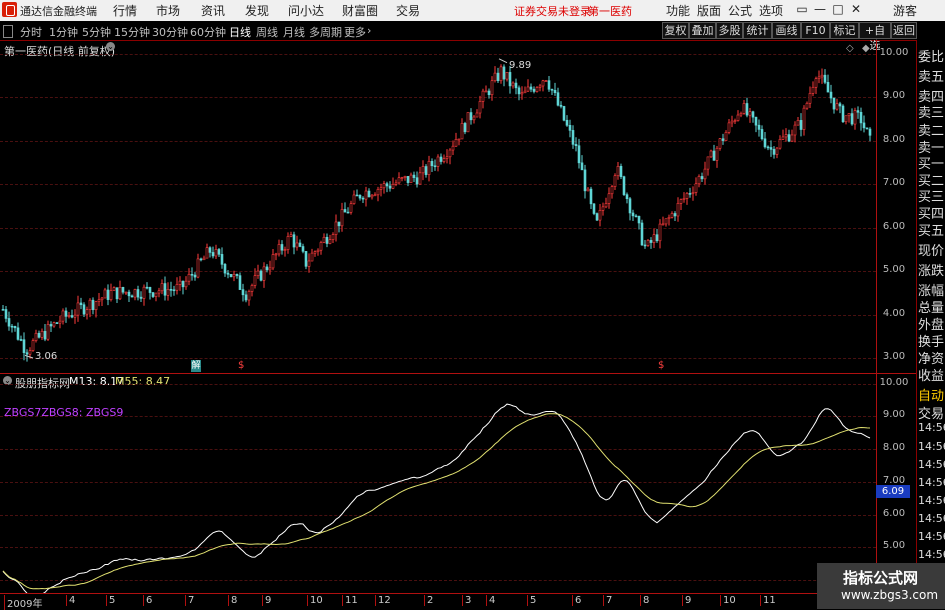  Describe the element at coordinates (96, 32) in the screenshot. I see `period-tab-5min: 5分钟` at that location.